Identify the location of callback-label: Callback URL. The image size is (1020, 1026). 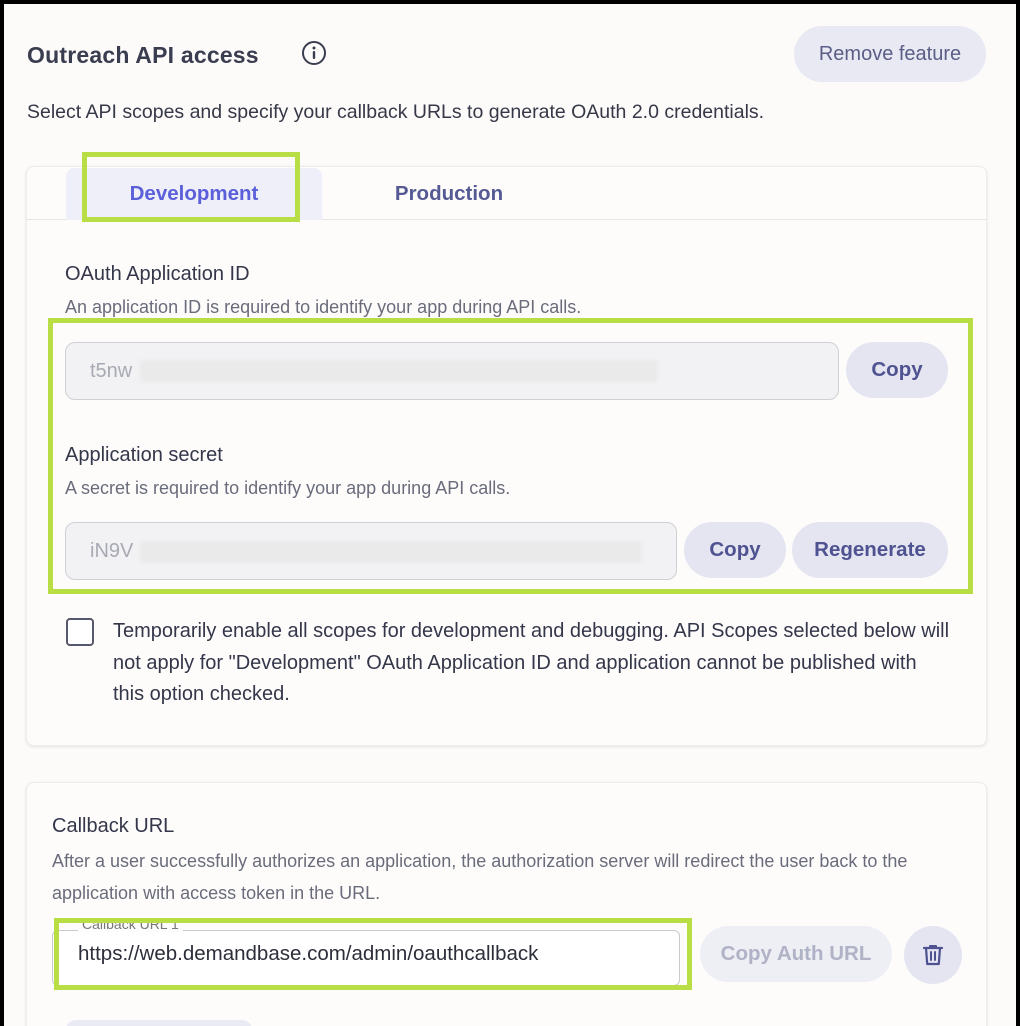
(113, 826).